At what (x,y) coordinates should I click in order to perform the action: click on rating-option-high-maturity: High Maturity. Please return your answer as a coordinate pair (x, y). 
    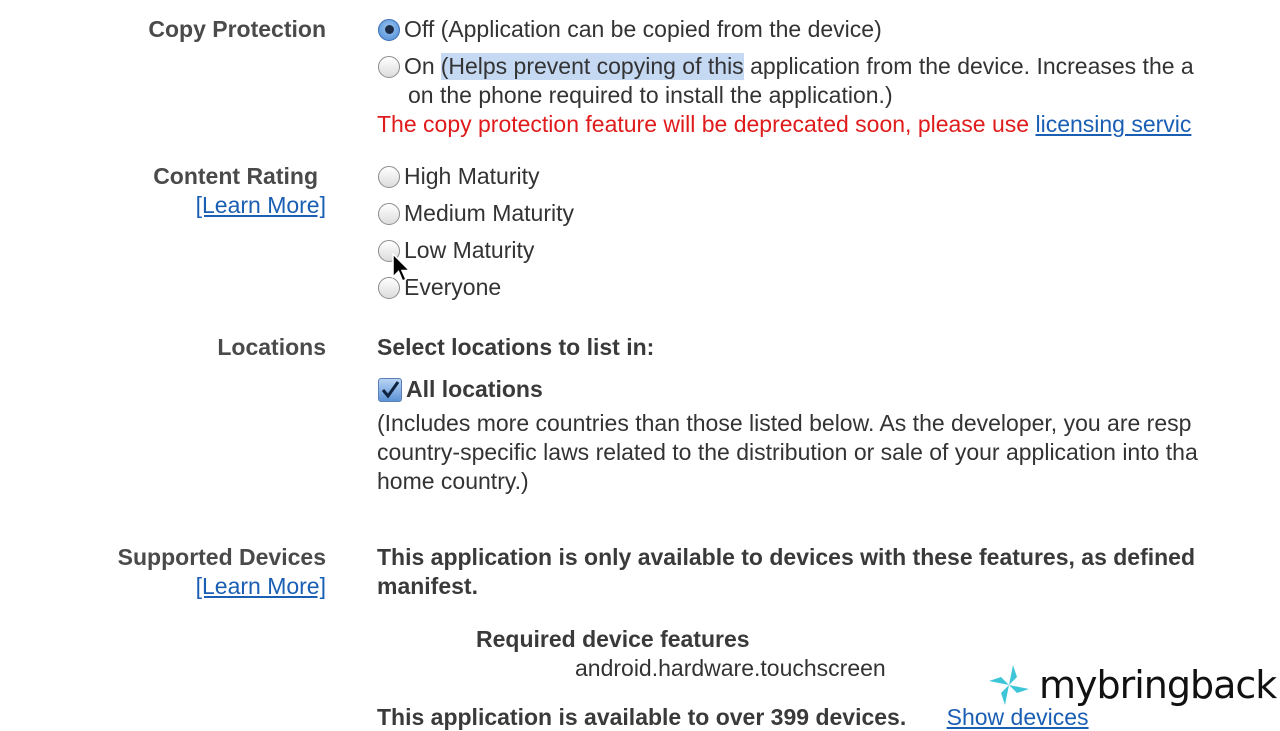
    Looking at the image, I should click on (458, 176).